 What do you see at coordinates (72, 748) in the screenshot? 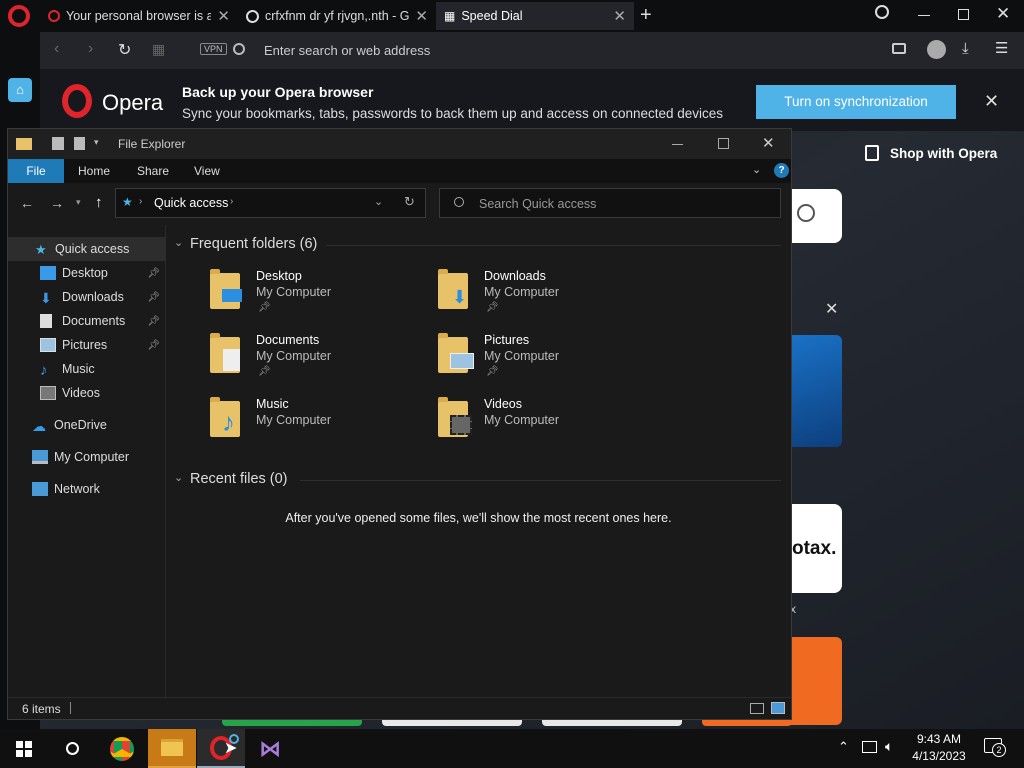
I see `search-button` at bounding box center [72, 748].